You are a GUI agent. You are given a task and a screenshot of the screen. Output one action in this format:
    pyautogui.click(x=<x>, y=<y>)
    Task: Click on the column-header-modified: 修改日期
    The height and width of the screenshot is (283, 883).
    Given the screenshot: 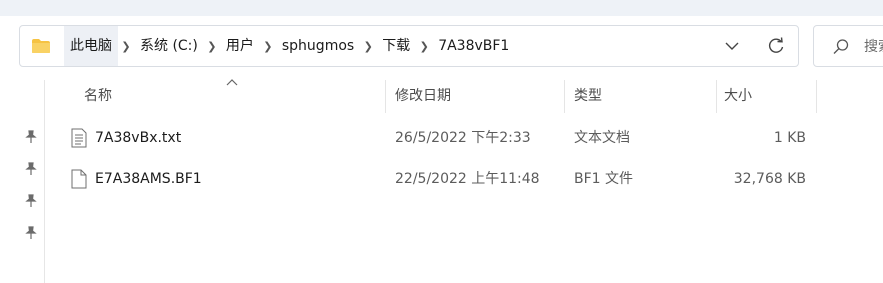 What is the action you would take?
    pyautogui.click(x=423, y=96)
    